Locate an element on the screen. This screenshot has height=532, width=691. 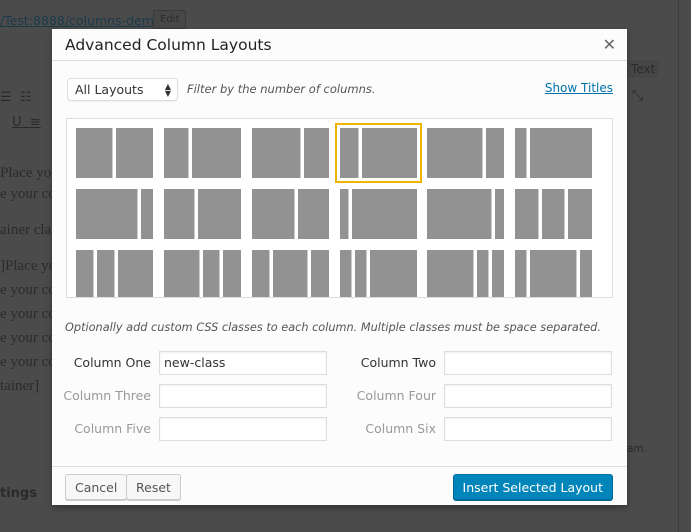
editor-line: tainer] is located at coordinates (20, 386).